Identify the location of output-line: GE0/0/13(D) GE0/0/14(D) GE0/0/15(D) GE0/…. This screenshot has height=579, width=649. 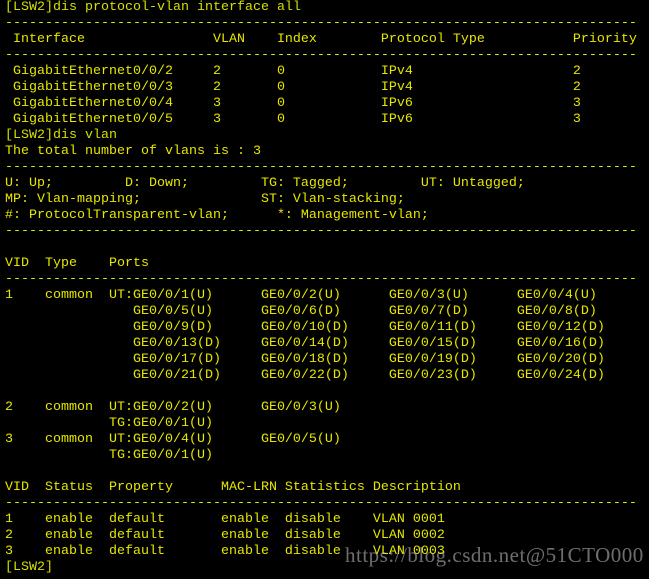
(305, 343).